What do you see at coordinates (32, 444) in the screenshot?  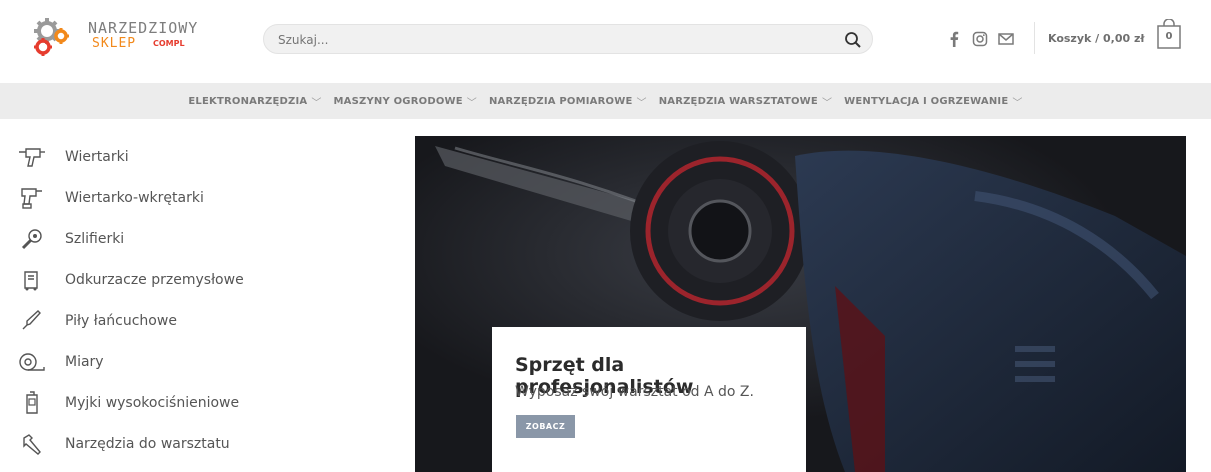 I see `hammer-icon` at bounding box center [32, 444].